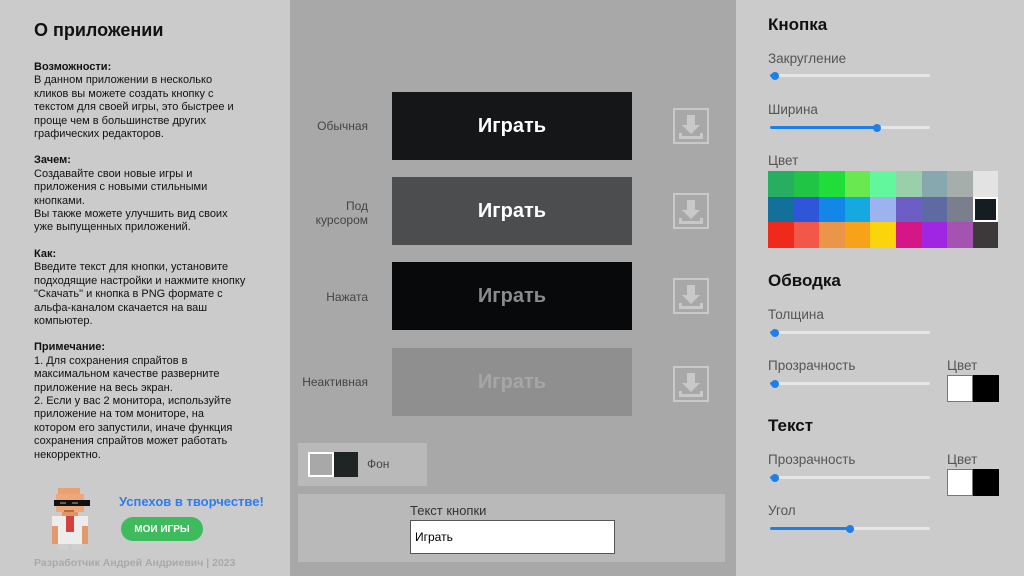  Describe the element at coordinates (52, 160) in the screenshot. I see `section-title: Зачем:` at that location.